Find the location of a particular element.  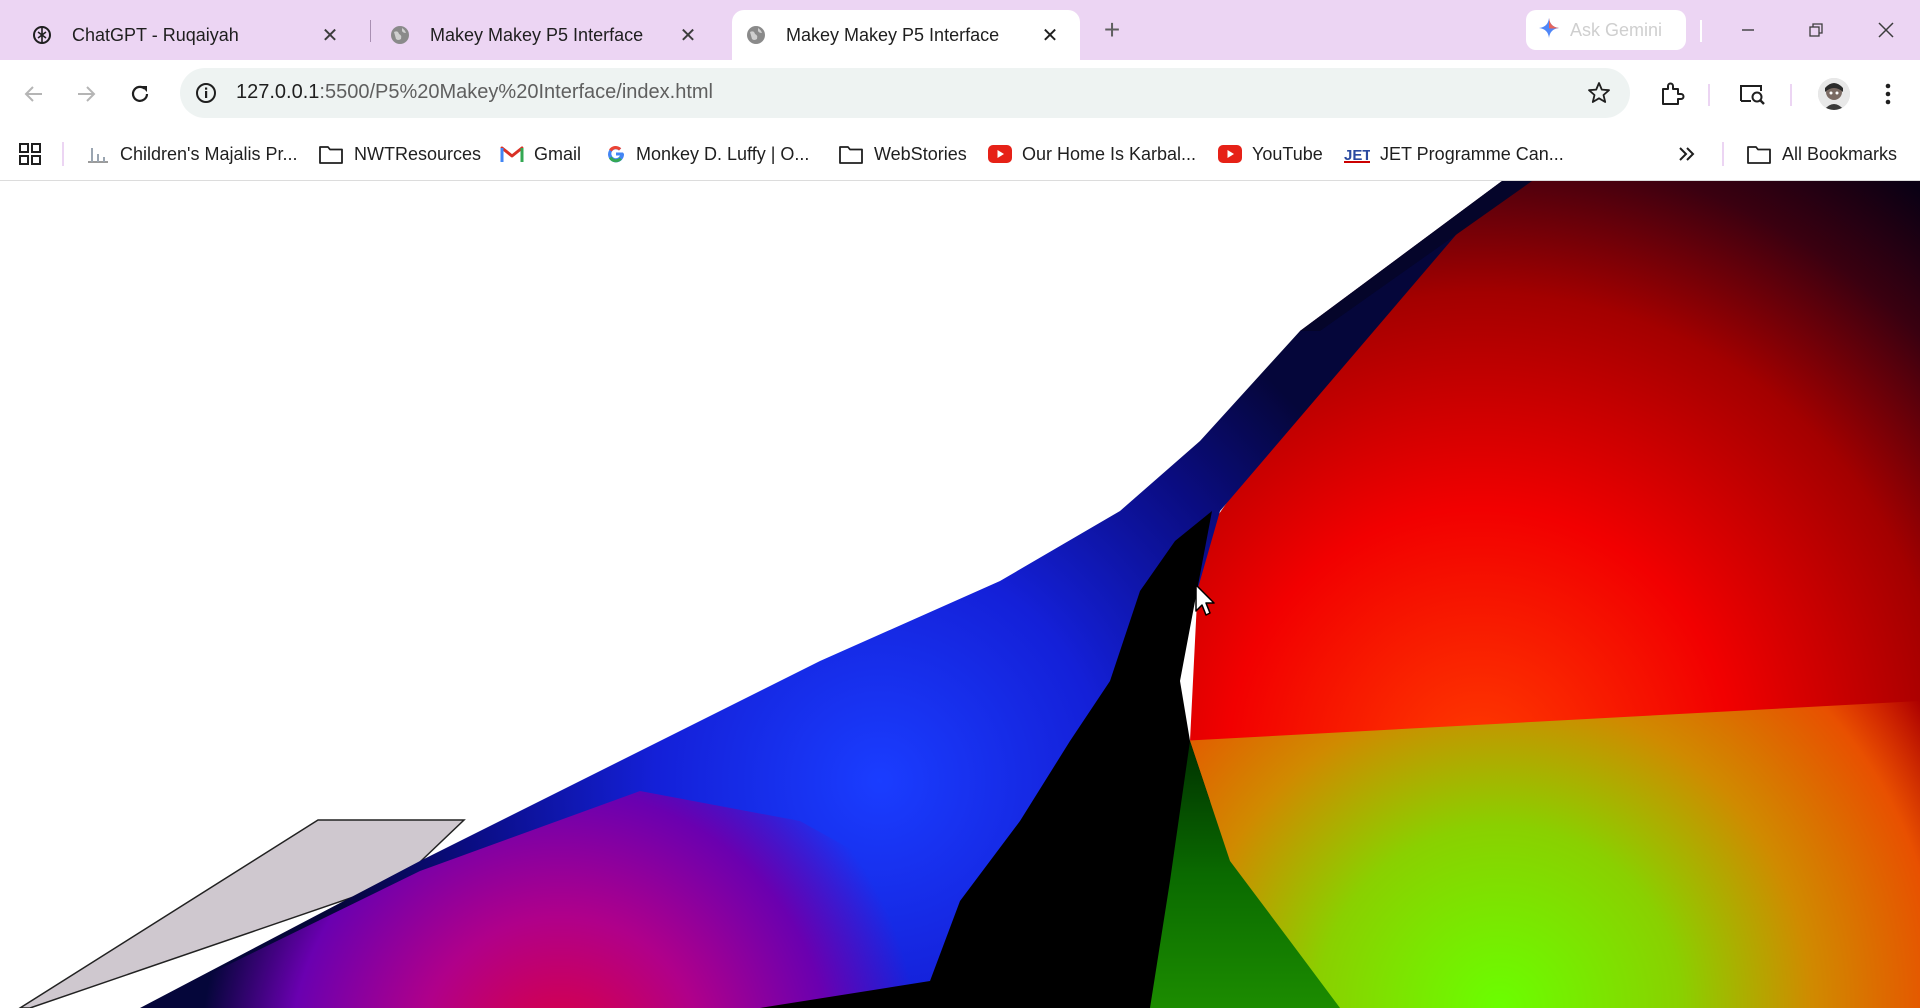

bookmark-nwtresources: NWTResources is located at coordinates (399, 154).